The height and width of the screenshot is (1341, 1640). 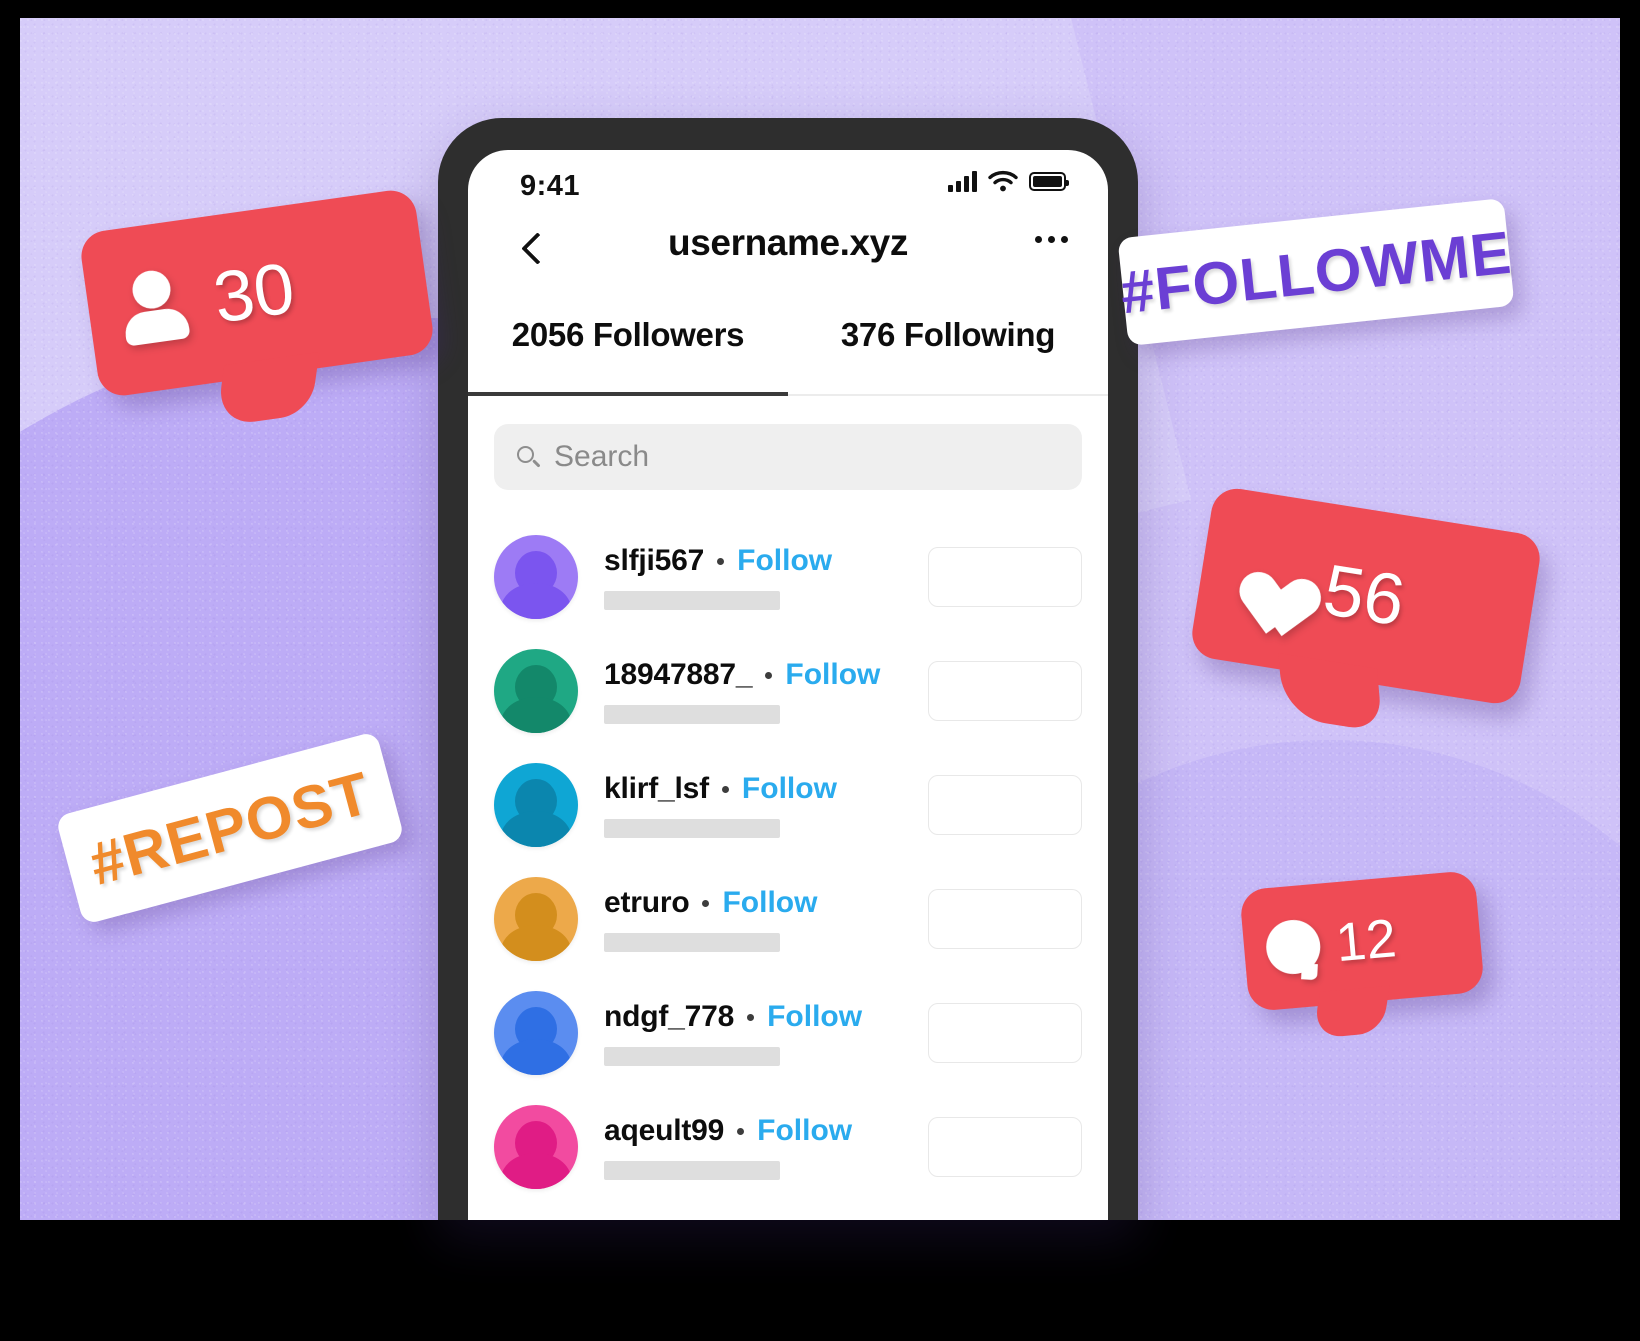 I want to click on list-item-username: klirf_lsf, so click(x=656, y=788).